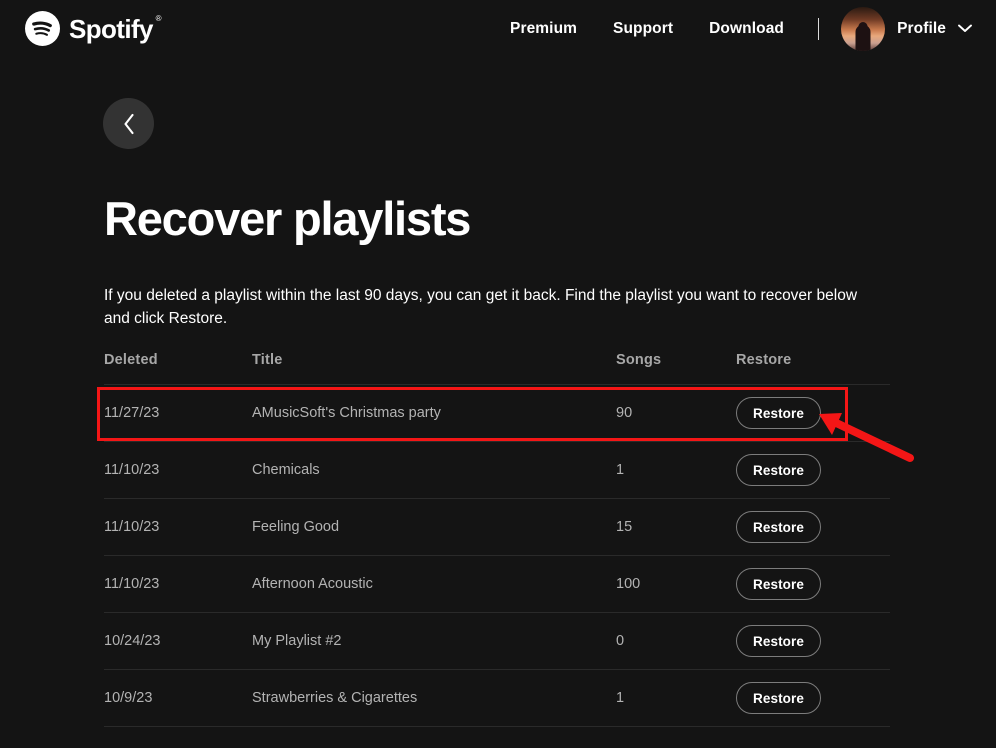  I want to click on chevron-left-icon, so click(129, 124).